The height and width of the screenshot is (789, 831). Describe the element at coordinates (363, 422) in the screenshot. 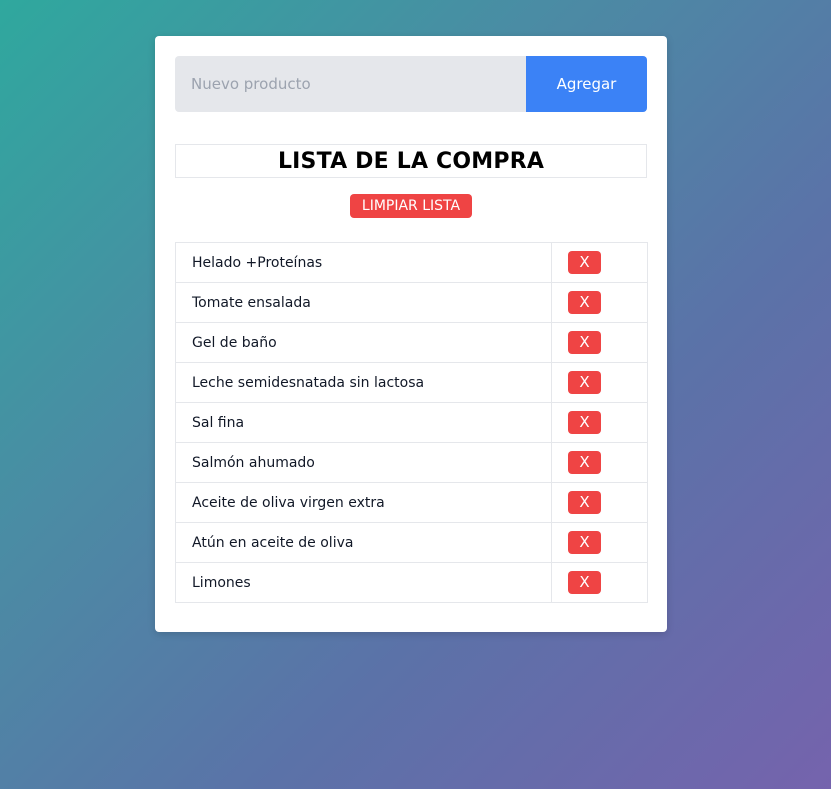

I see `list-item-name: Sal fina` at that location.